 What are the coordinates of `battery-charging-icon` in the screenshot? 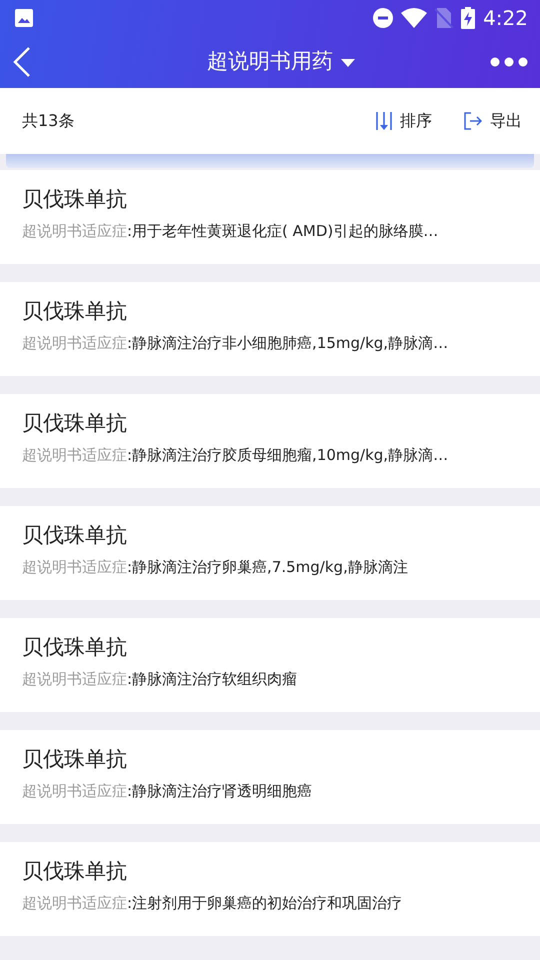 It's located at (468, 18).